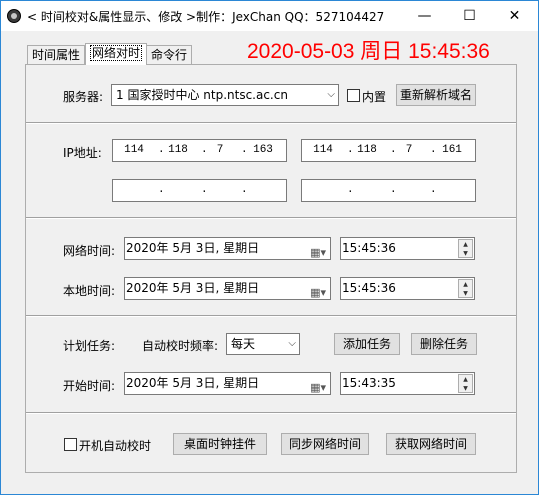  I want to click on ip-label: IP地址:, so click(82, 153).